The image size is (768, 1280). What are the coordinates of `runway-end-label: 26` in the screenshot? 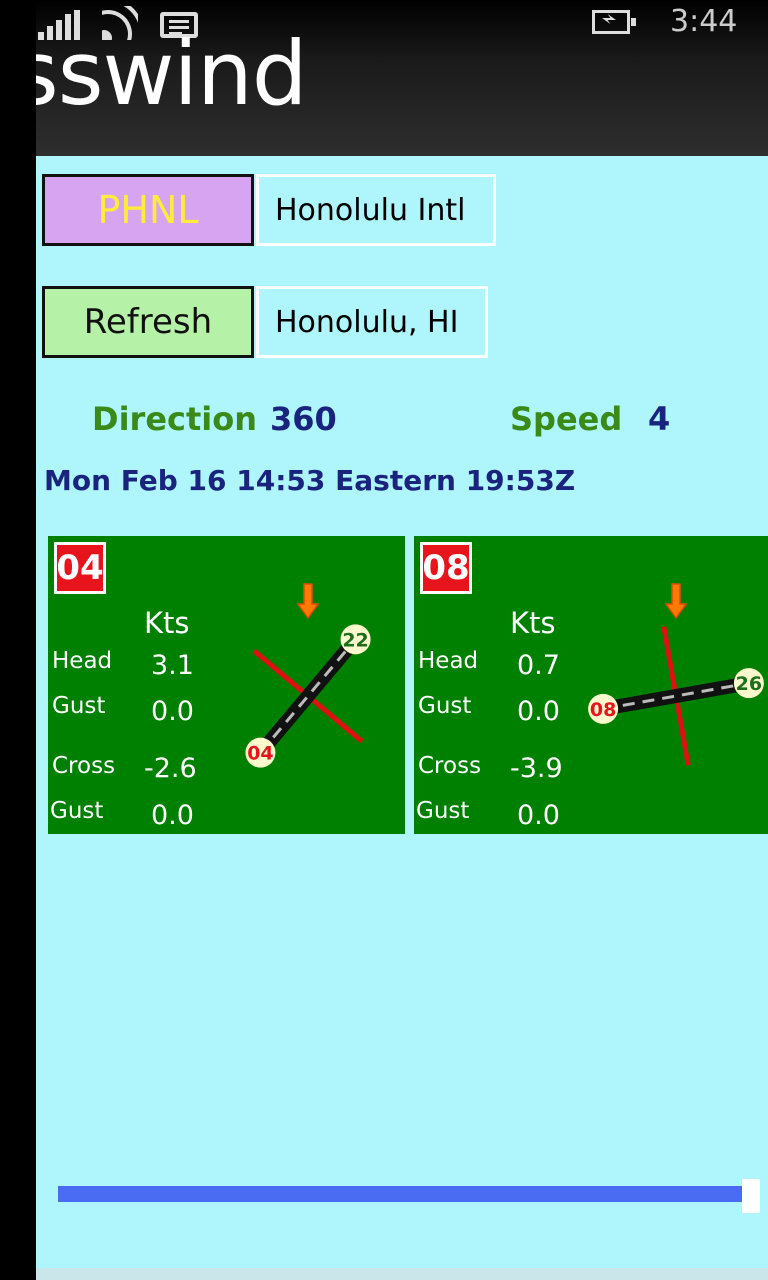 It's located at (749, 684).